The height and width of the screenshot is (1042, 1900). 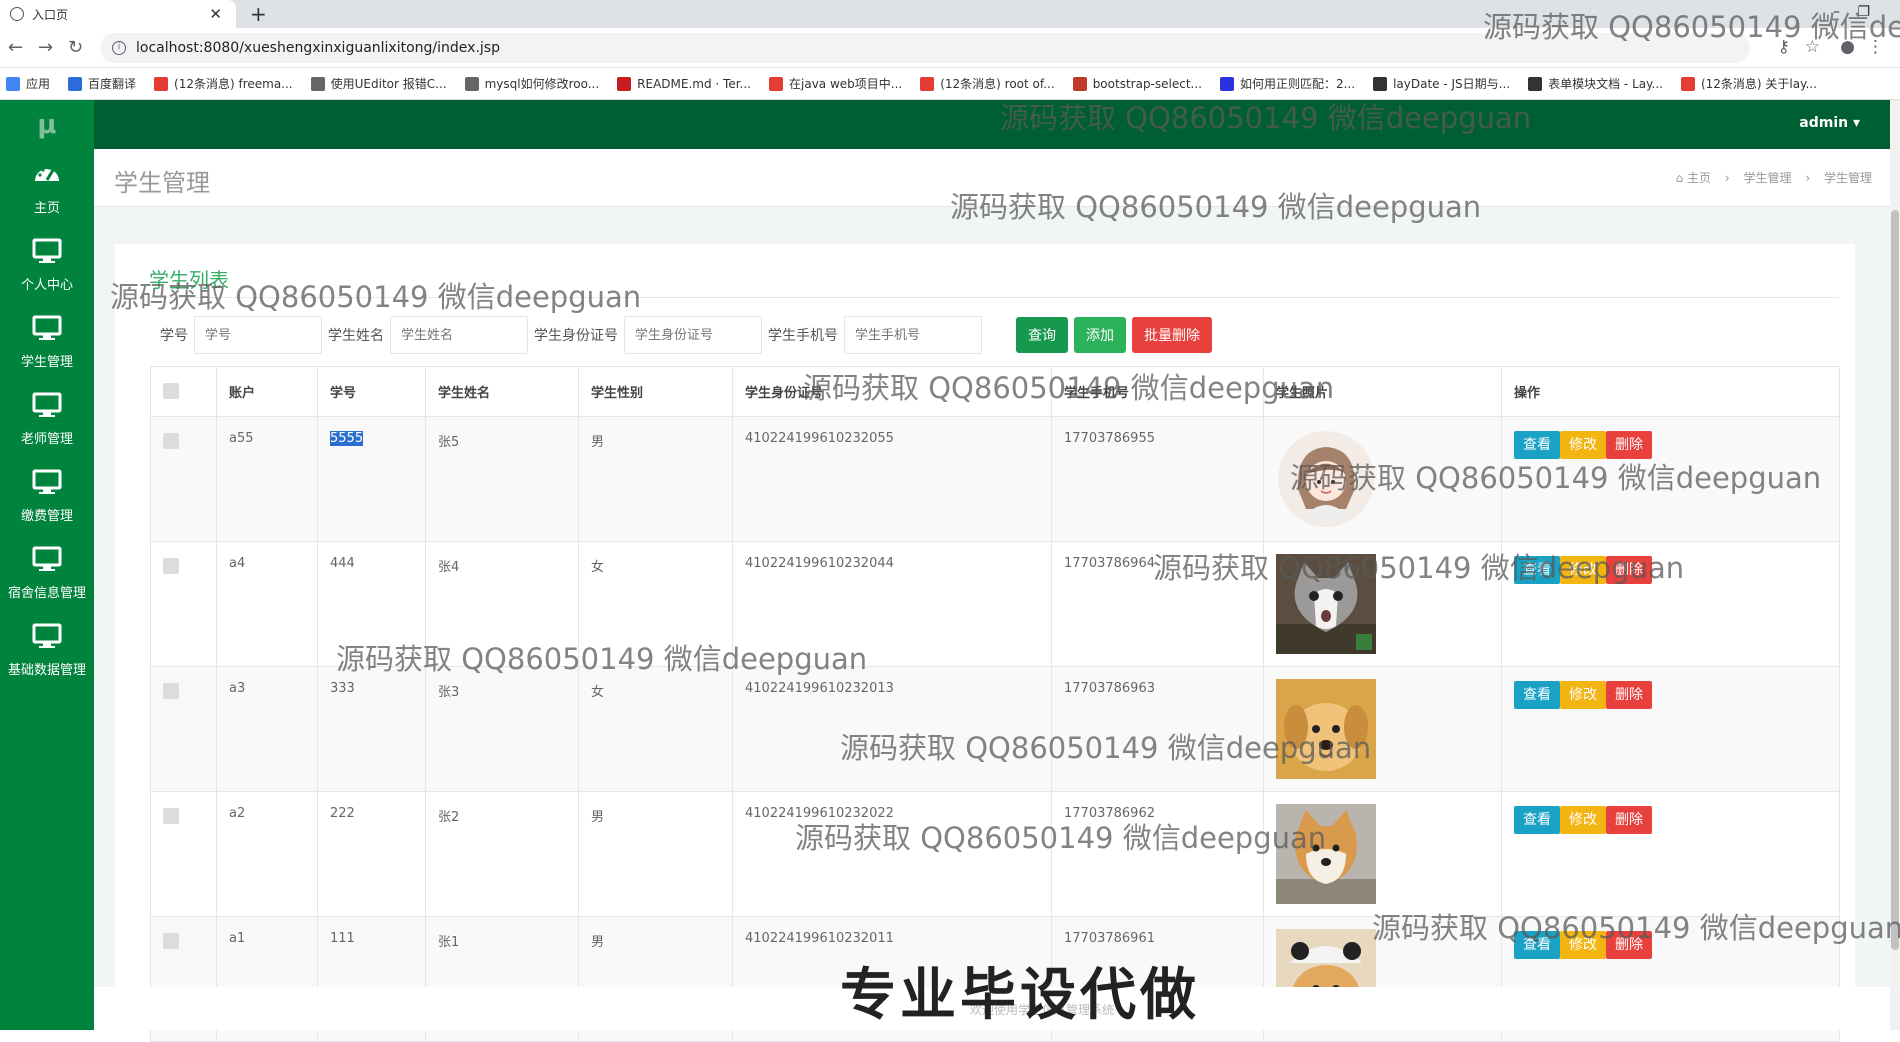 What do you see at coordinates (215, 14) in the screenshot?
I see `close-tab-icon: ✕` at bounding box center [215, 14].